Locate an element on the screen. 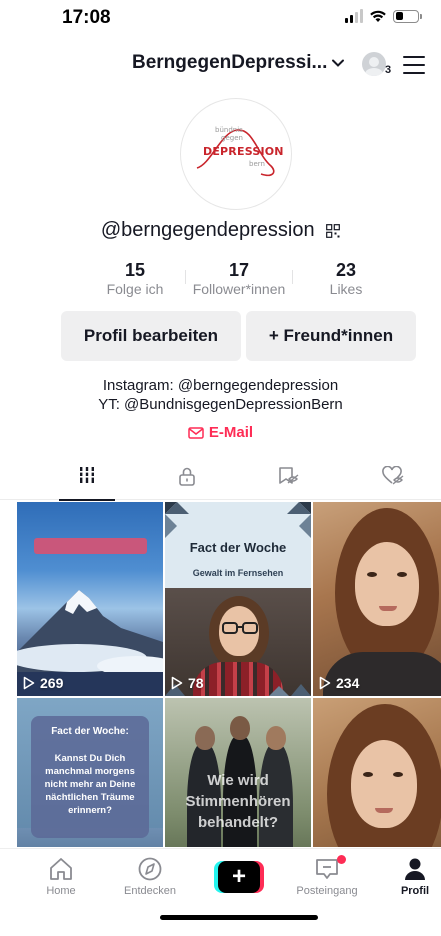 The width and height of the screenshot is (441, 936). battery-icon is located at coordinates (407, 16).